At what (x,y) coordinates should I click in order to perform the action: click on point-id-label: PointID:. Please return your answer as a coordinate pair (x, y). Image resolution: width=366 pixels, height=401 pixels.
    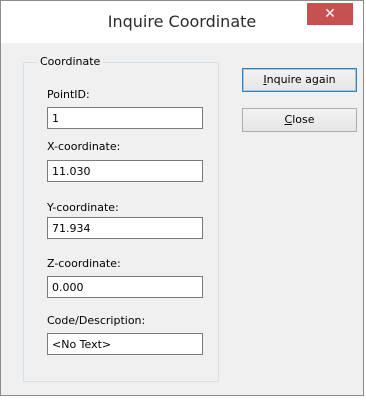
    Looking at the image, I should click on (68, 94).